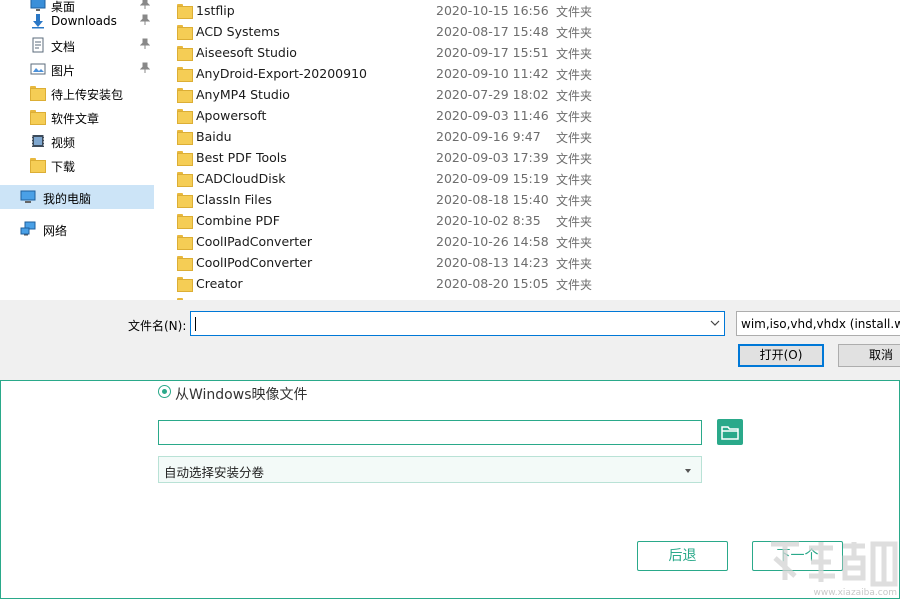 This screenshot has width=900, height=599. What do you see at coordinates (77, 197) in the screenshot?
I see `nav-item-this-pc: 我的电脑` at bounding box center [77, 197].